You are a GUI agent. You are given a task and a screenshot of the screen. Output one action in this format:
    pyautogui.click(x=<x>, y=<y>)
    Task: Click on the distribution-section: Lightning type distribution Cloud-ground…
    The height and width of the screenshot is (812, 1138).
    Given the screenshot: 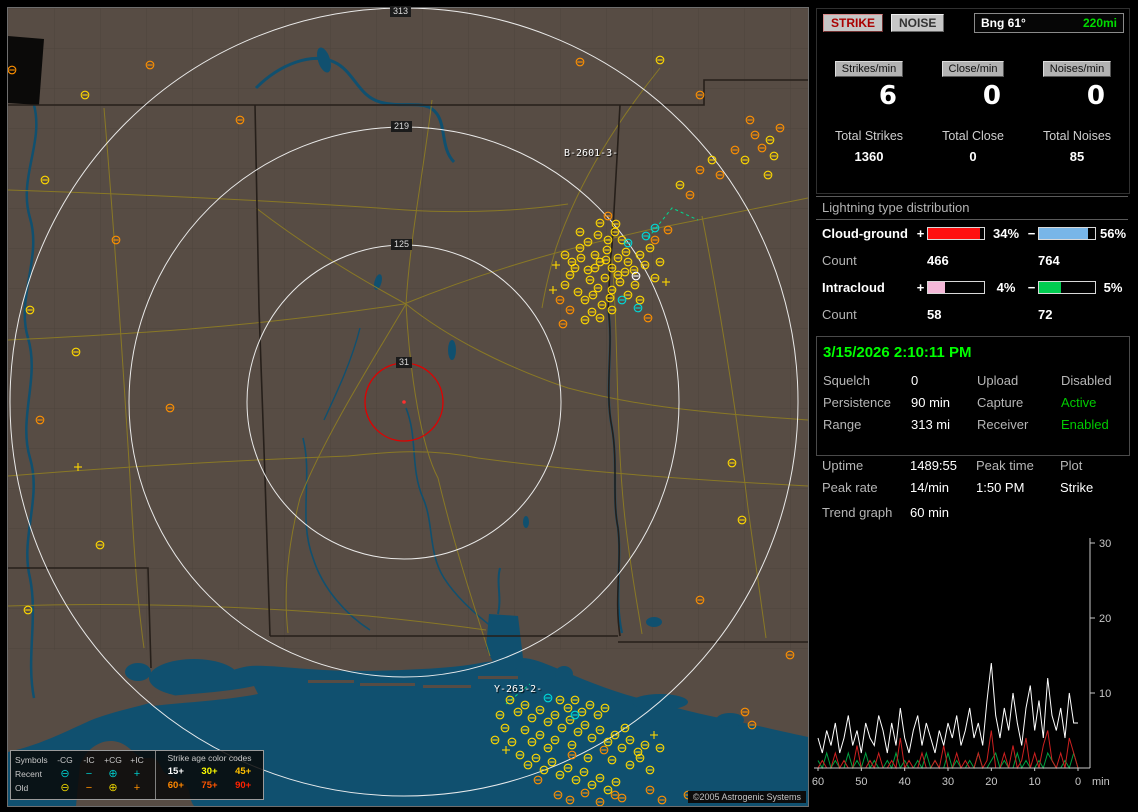 What is the action you would take?
    pyautogui.click(x=972, y=264)
    